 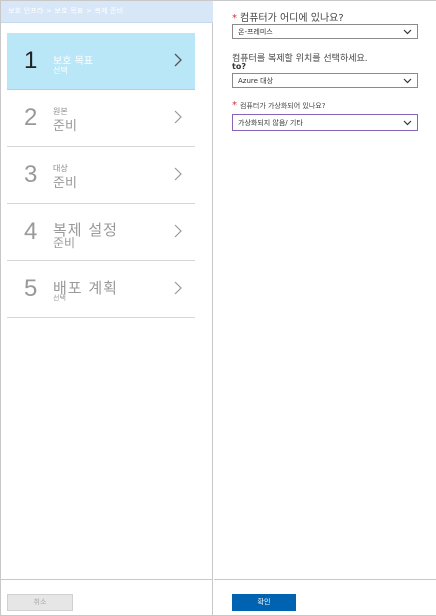 I want to click on step-number: 1, so click(x=31, y=60).